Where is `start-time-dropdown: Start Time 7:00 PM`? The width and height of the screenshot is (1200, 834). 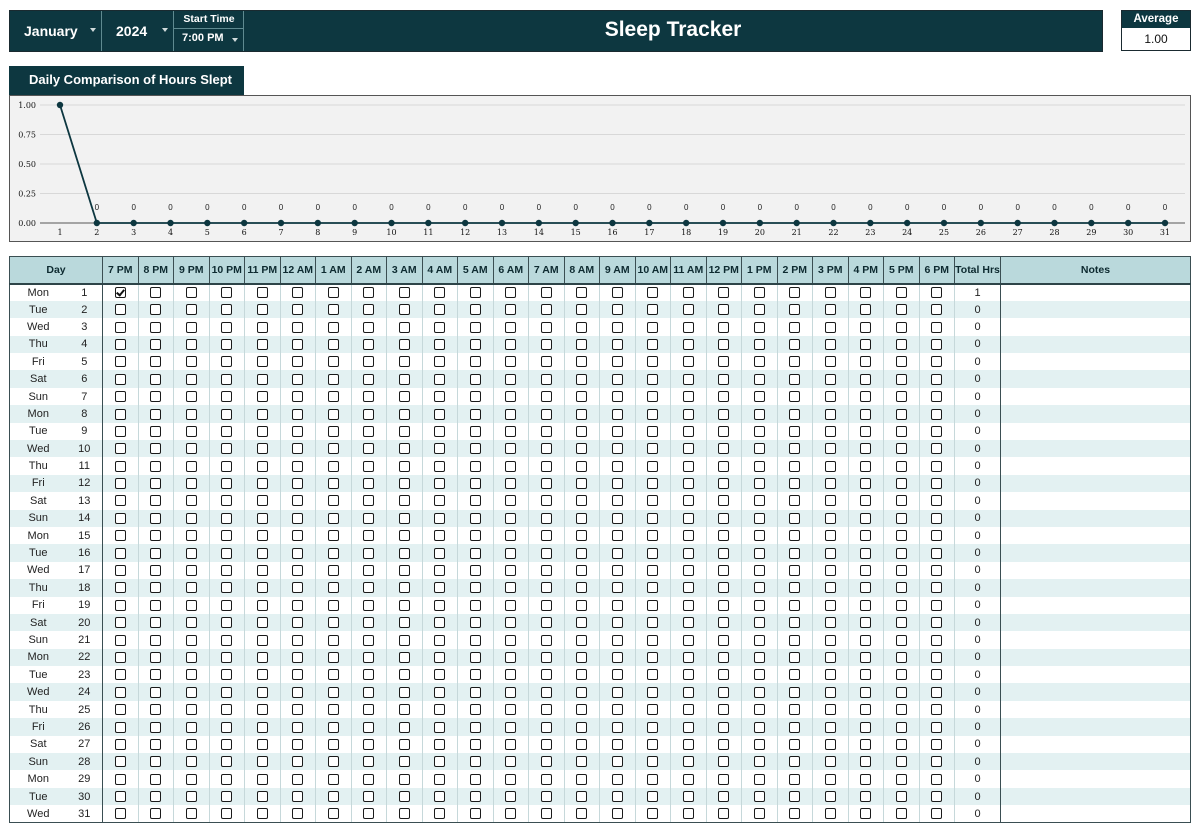
start-time-dropdown: Start Time 7:00 PM is located at coordinates (209, 31).